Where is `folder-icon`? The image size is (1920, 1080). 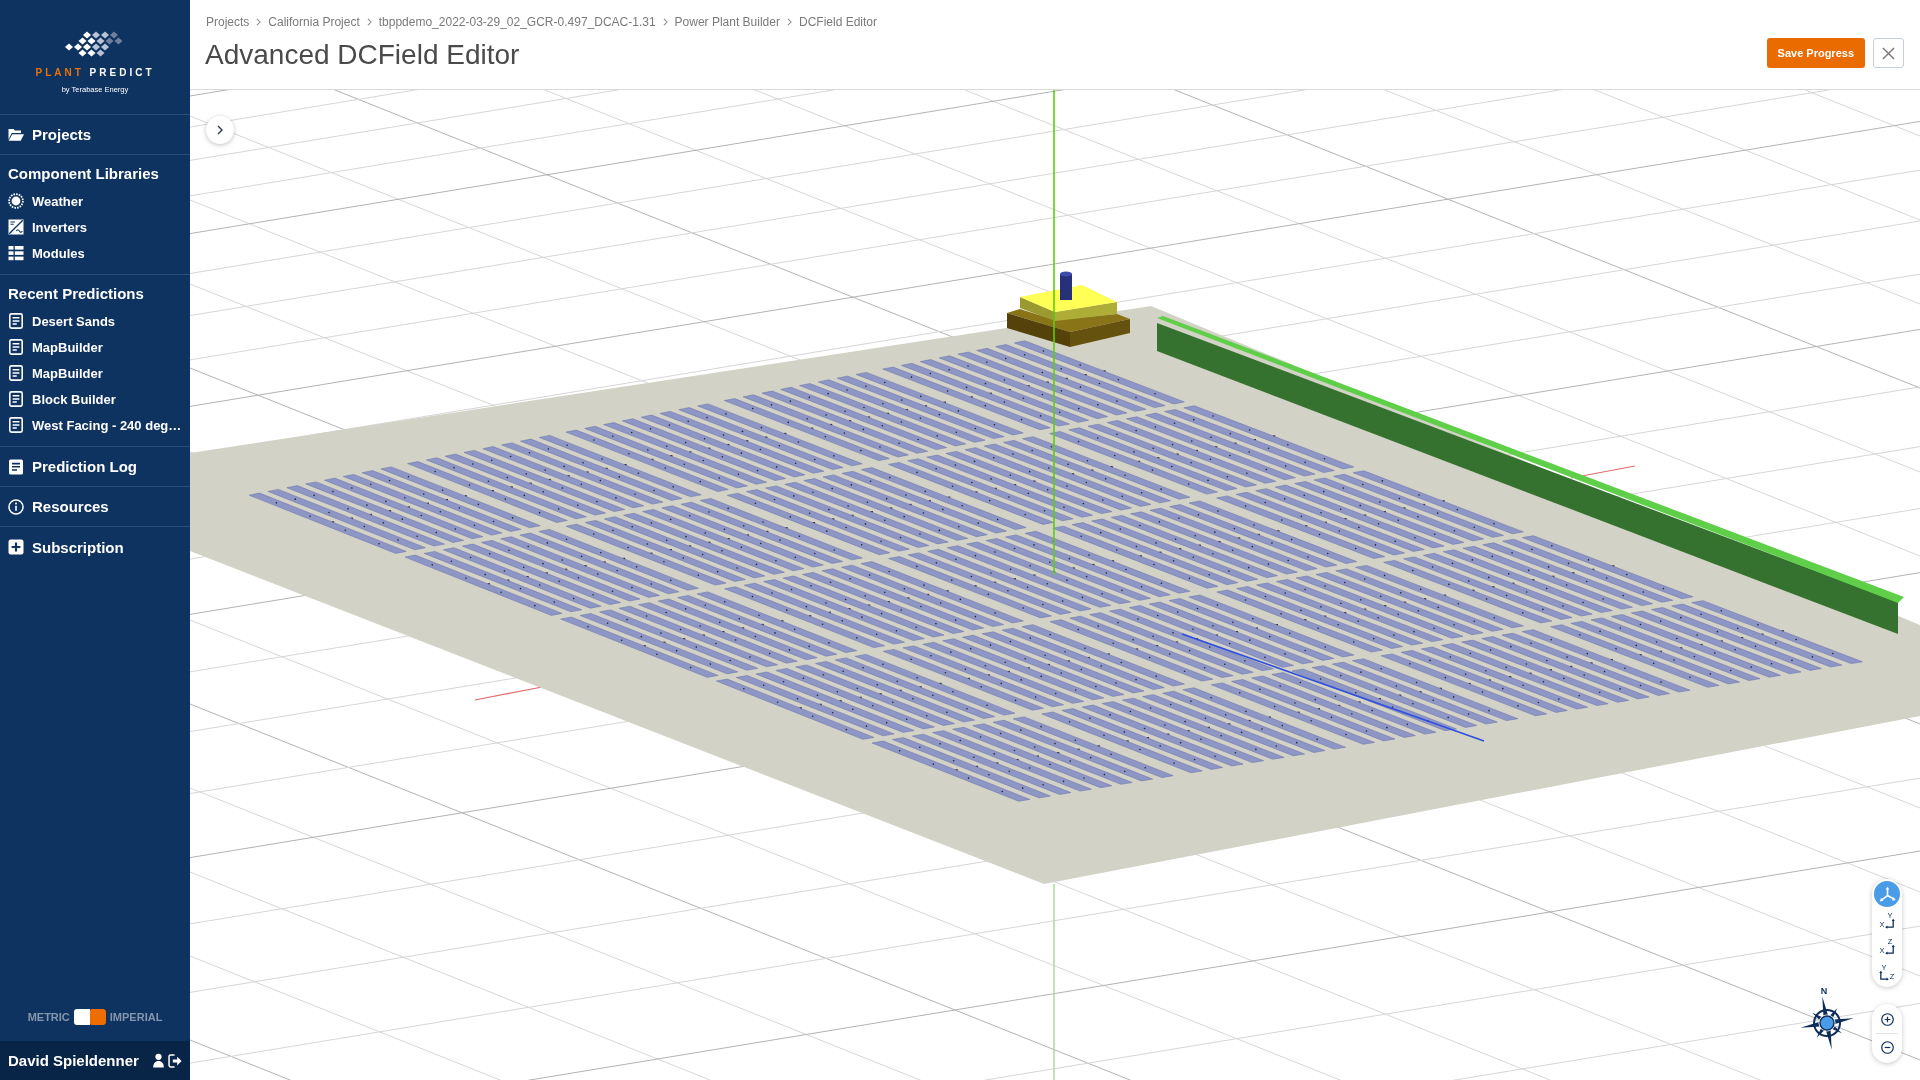
folder-icon is located at coordinates (16, 134).